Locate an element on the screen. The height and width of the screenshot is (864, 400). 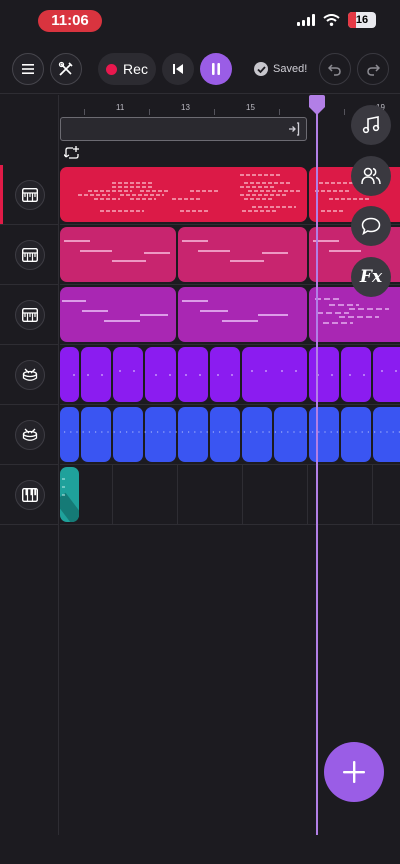
track-header-column is located at coordinates (29, 465).